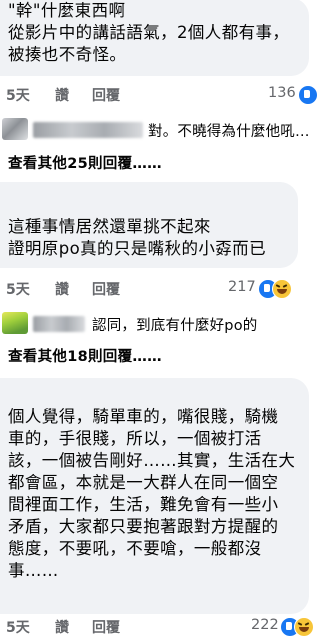 Image resolution: width=325 pixels, height=639 pixels. Describe the element at coordinates (135, 548) in the screenshot. I see `comment-text-line: 態度，不要吼，不要嗆，一般都沒` at that location.